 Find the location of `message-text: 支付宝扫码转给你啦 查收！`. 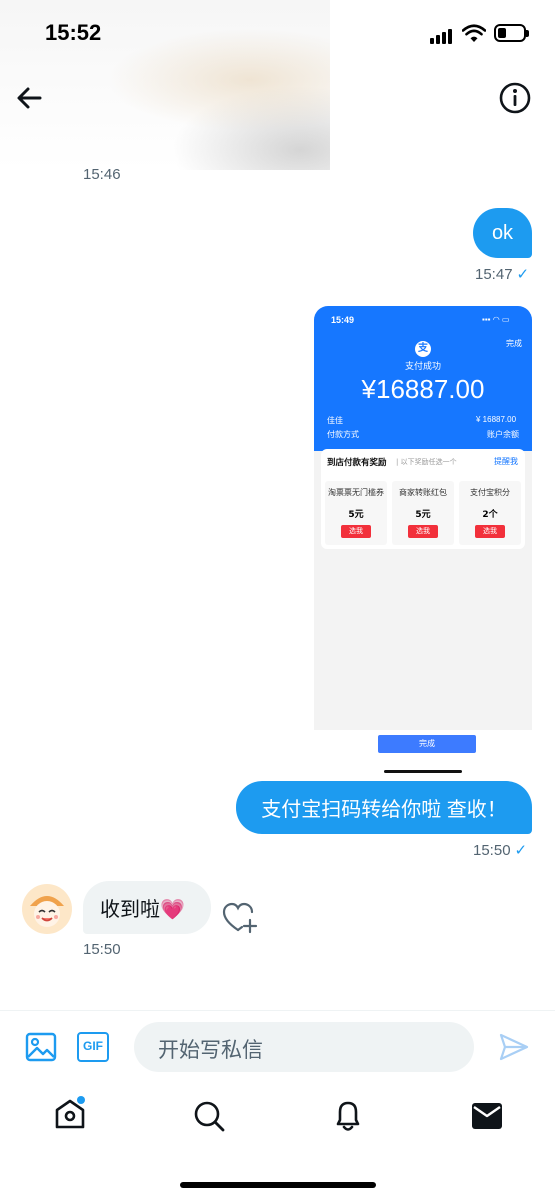

message-text: 支付宝扫码转给你啦 查收！ is located at coordinates (384, 810).